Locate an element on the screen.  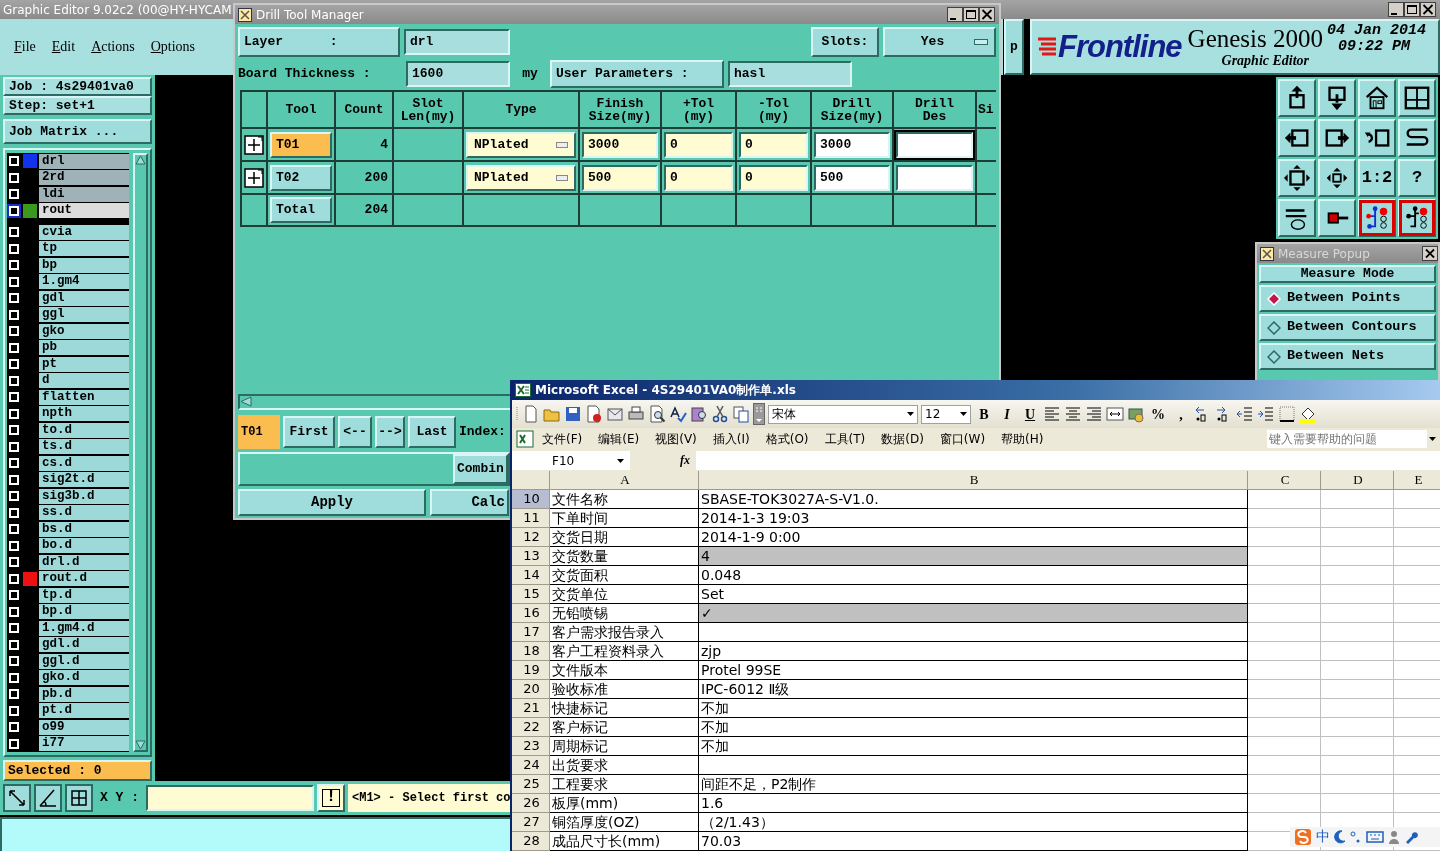
thickness-field: 1600 is located at coordinates (458, 73).